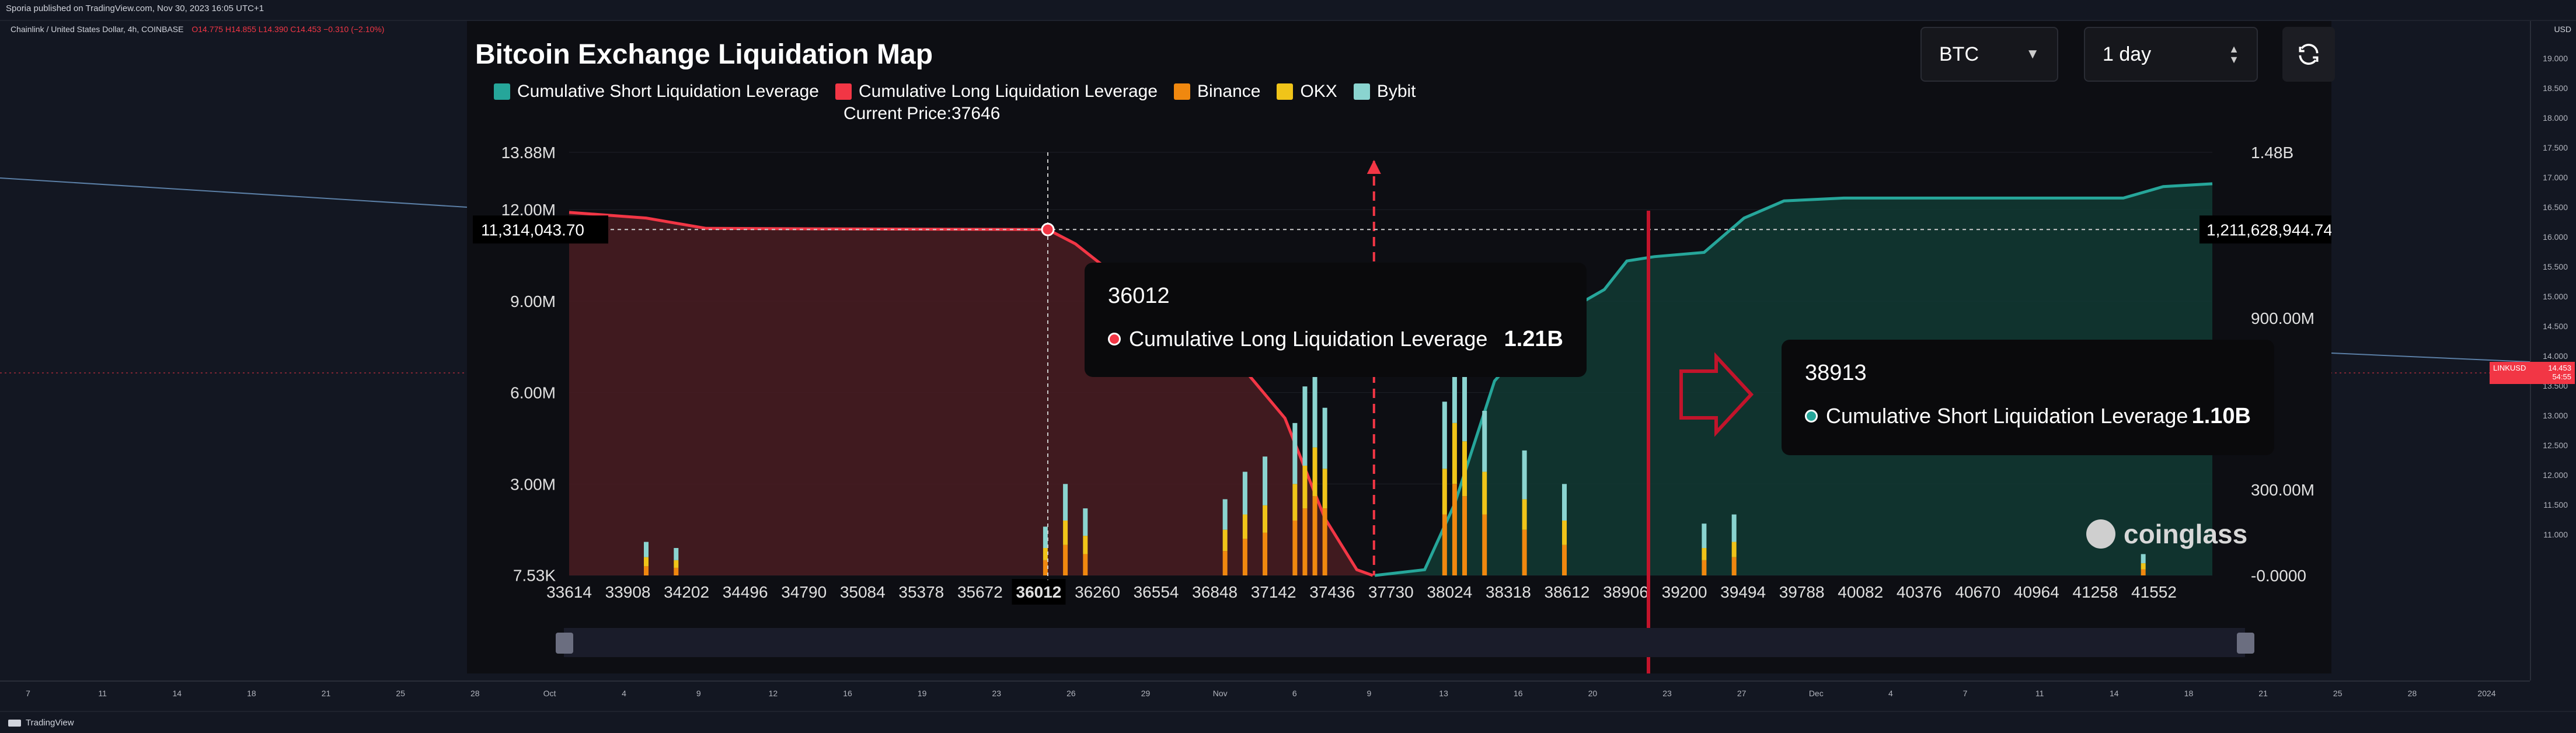 Image resolution: width=2576 pixels, height=733 pixels. What do you see at coordinates (475, 694) in the screenshot?
I see `time-tick: 28` at bounding box center [475, 694].